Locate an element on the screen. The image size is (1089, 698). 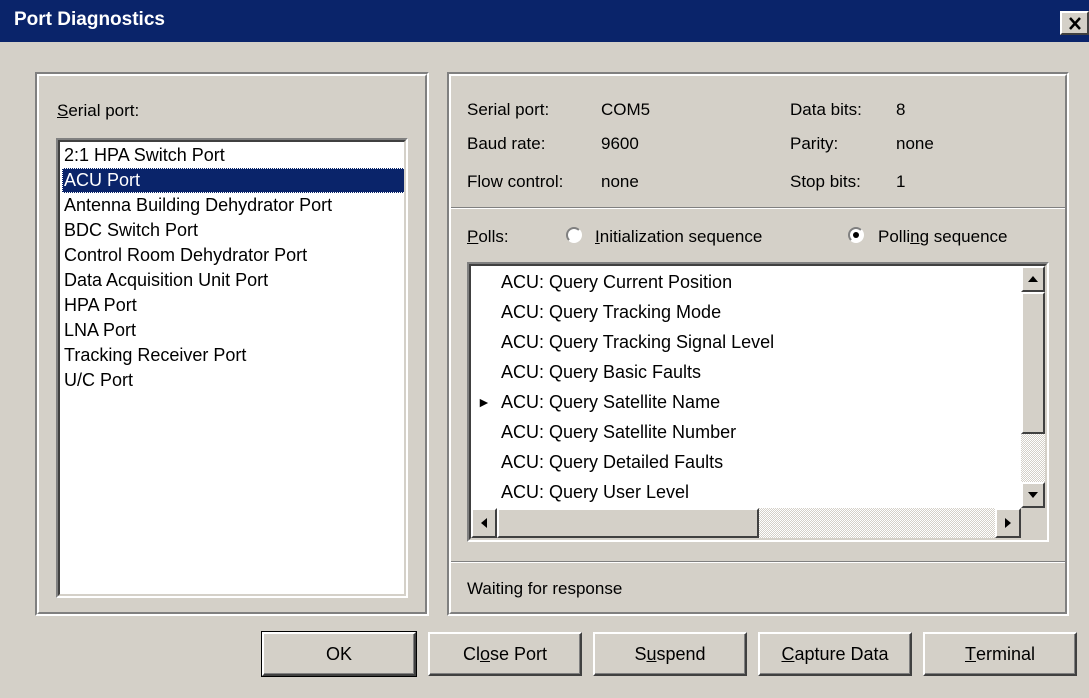
polling-sequence-radio is located at coordinates (856, 235).